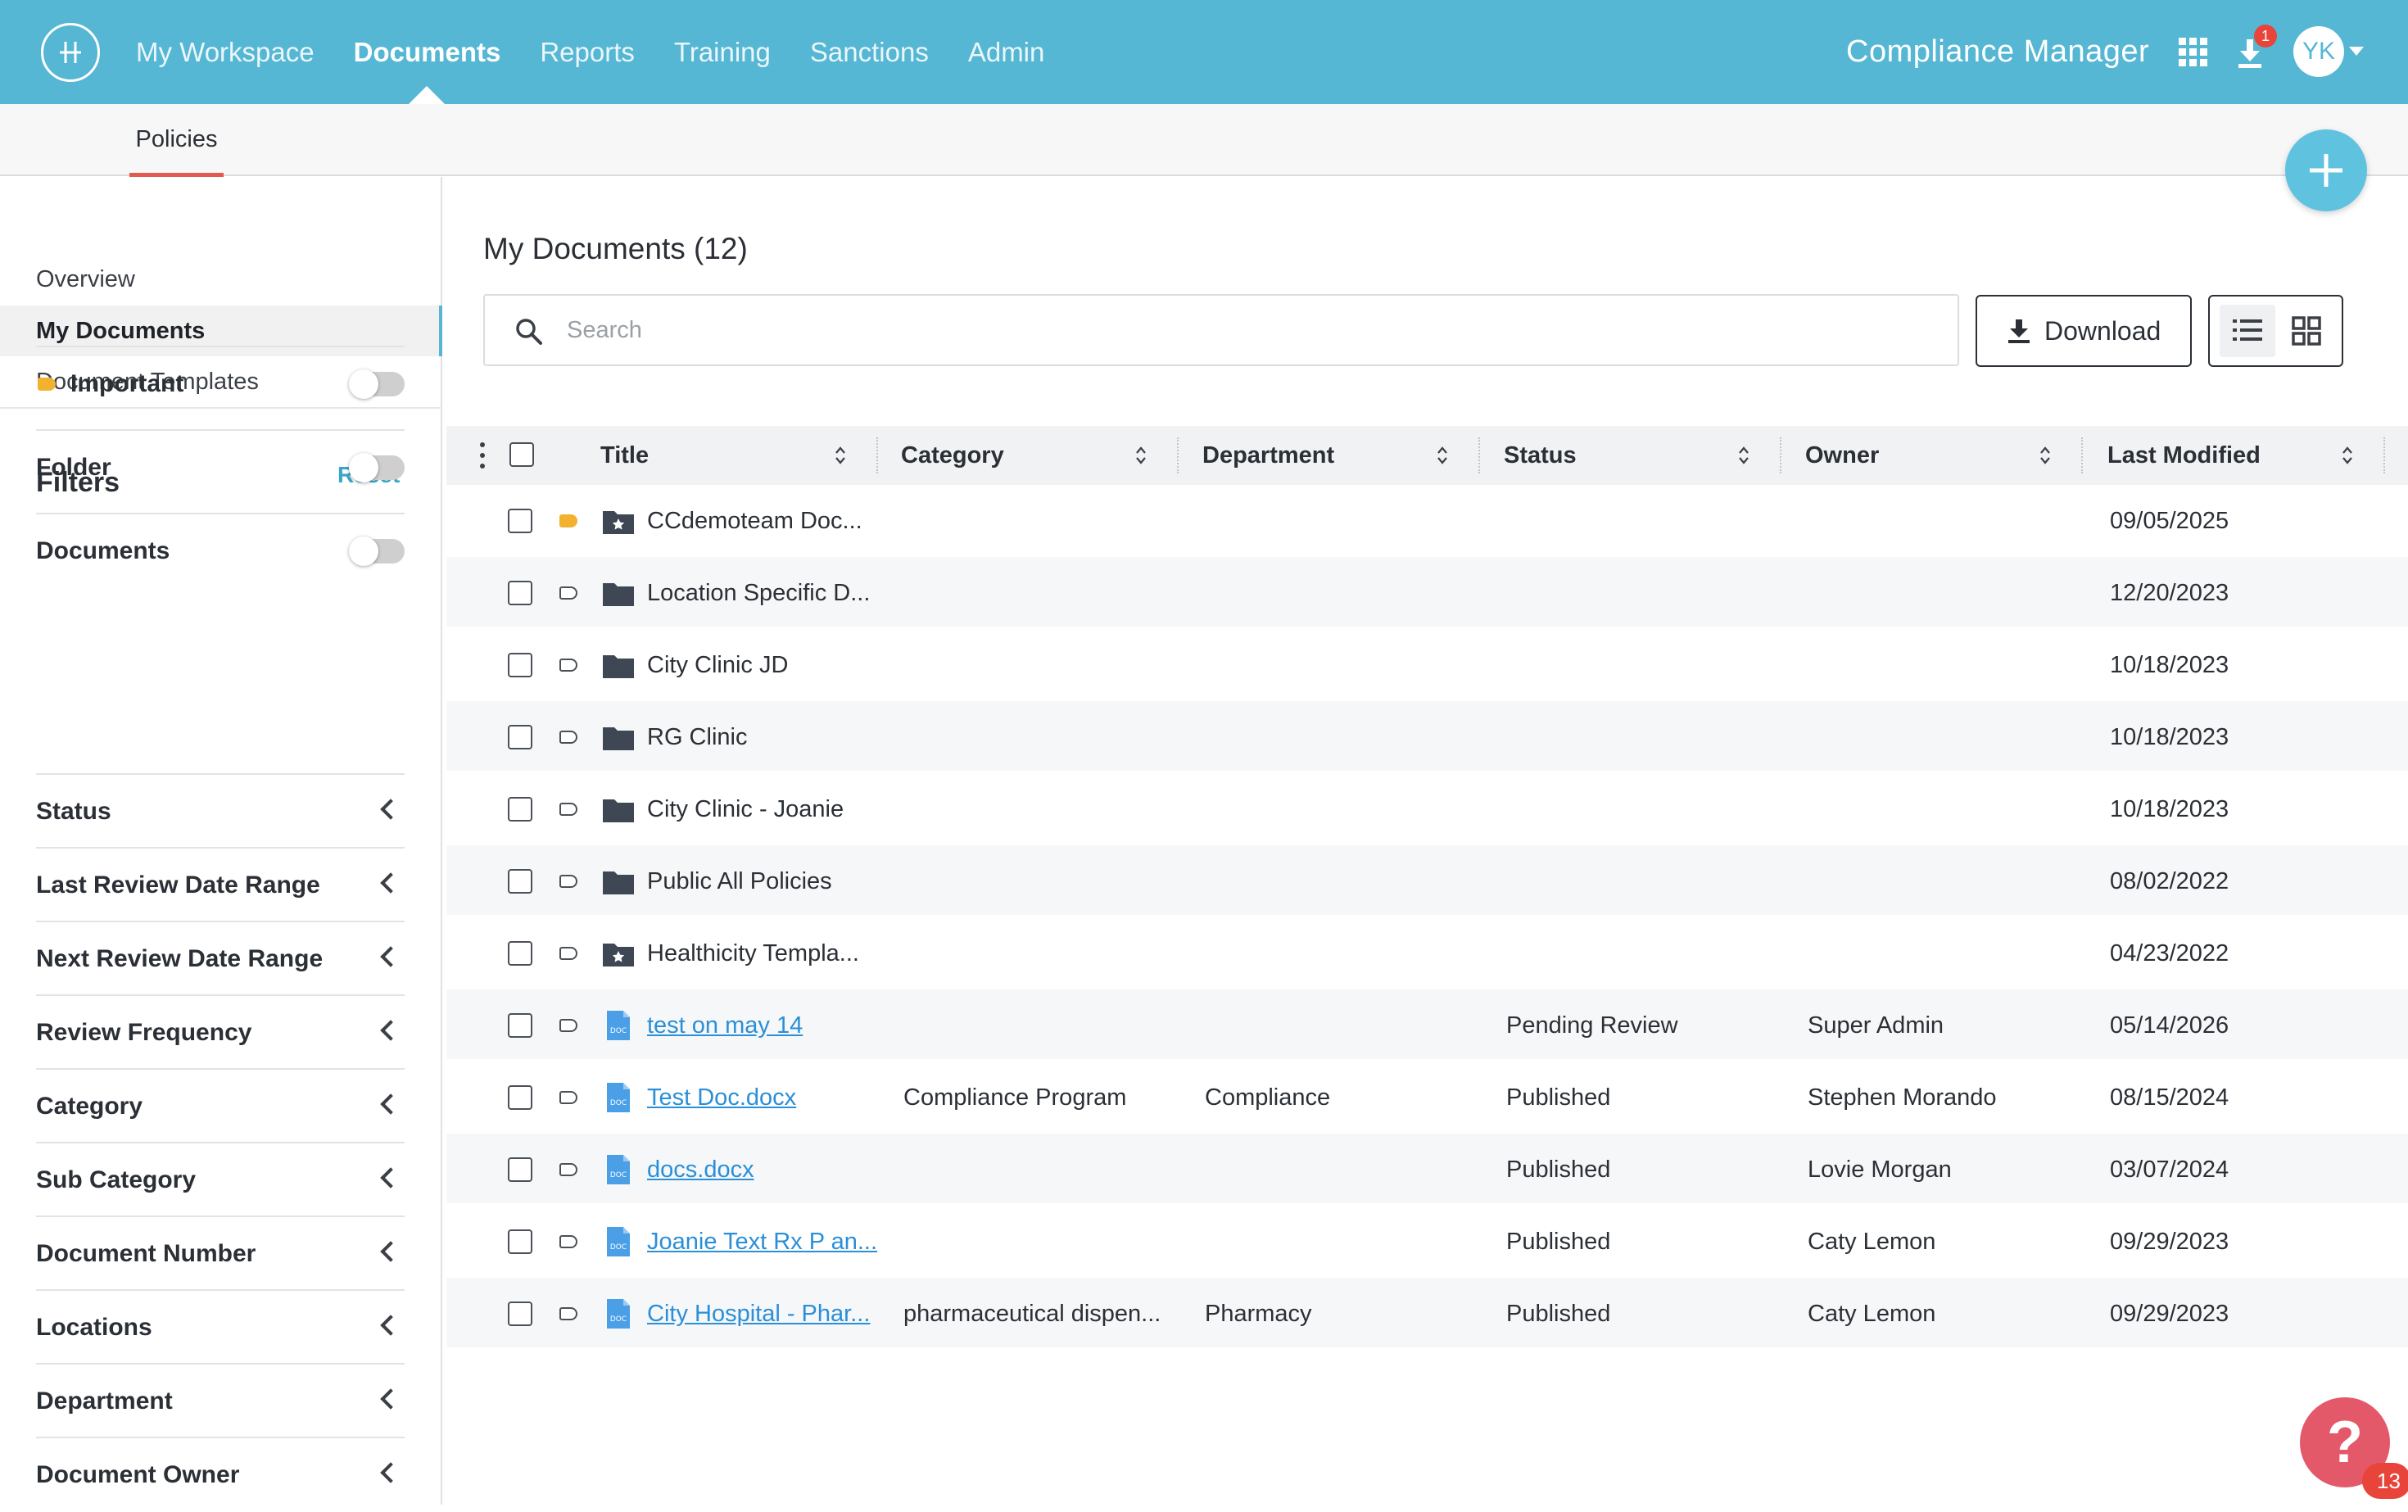  Describe the element at coordinates (722, 52) in the screenshot. I see `nav-training: Training` at that location.